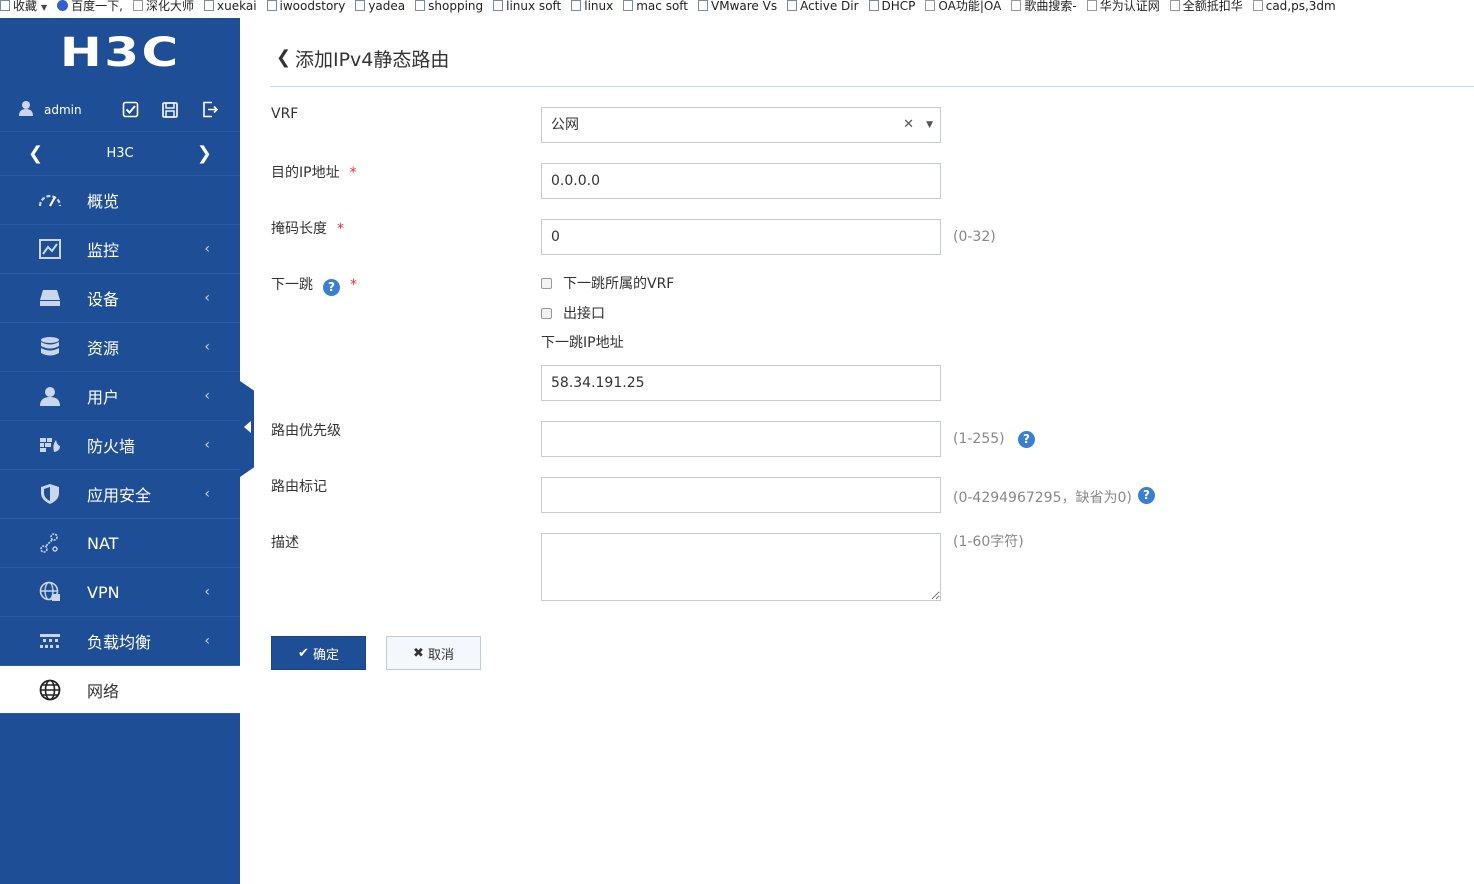 This screenshot has width=1474, height=884. Describe the element at coordinates (340, 229) in the screenshot. I see `required-asterisk: *` at that location.